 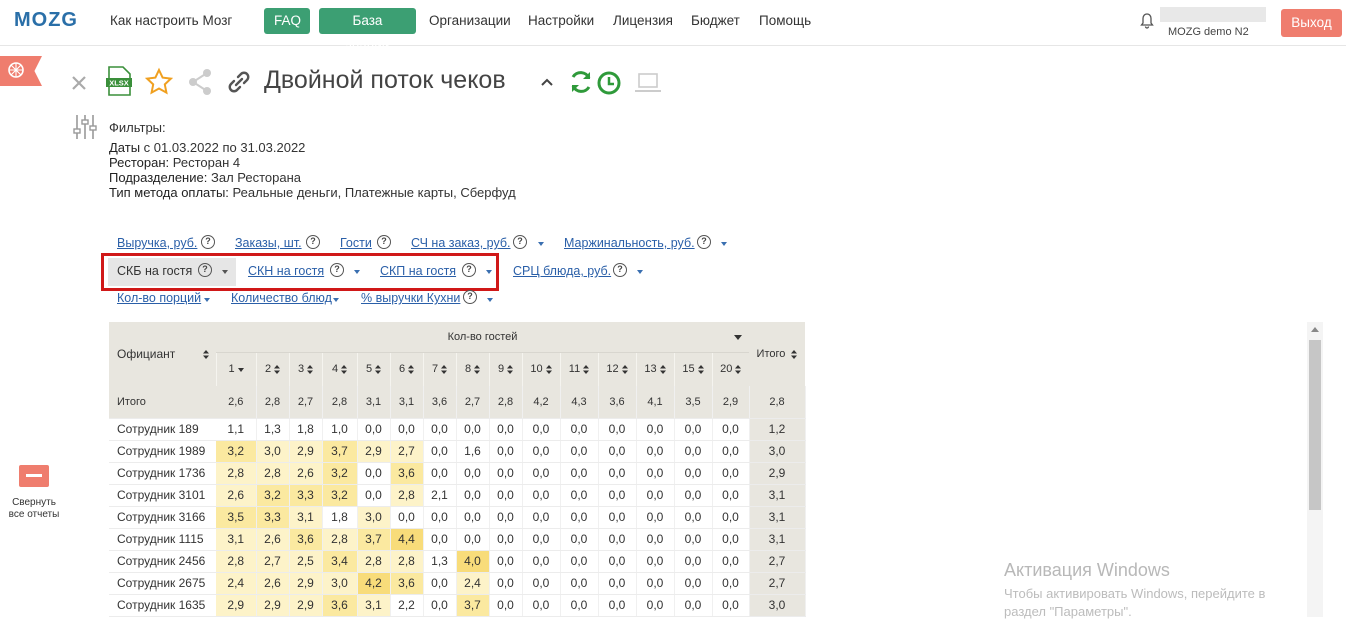 I want to click on logo: MOZG, so click(x=46, y=20).